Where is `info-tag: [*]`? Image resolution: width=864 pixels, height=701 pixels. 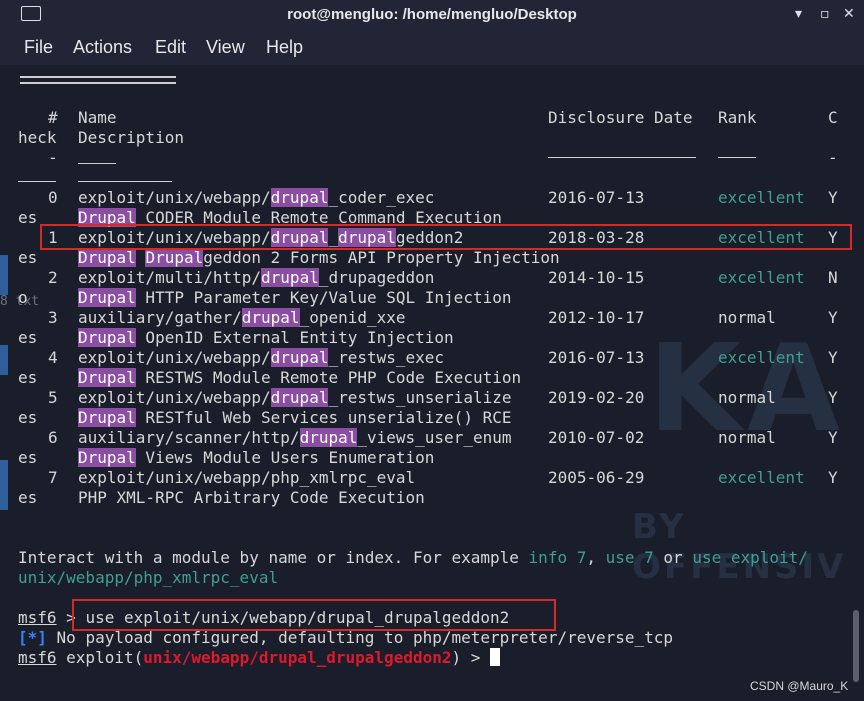 info-tag: [*] is located at coordinates (32, 637).